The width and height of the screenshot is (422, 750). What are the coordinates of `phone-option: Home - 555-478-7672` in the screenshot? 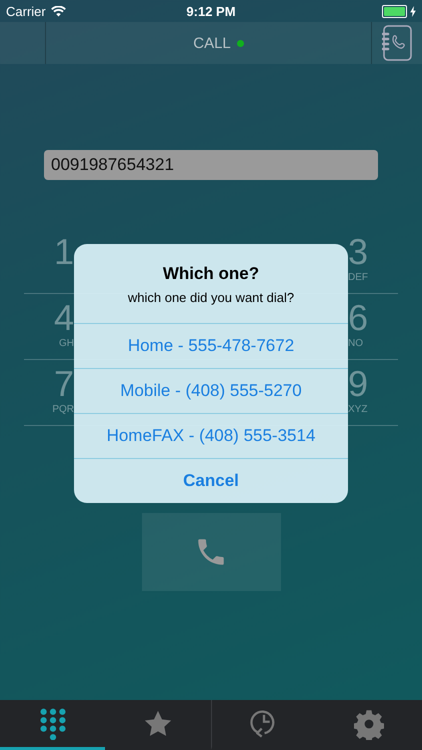 It's located at (211, 345).